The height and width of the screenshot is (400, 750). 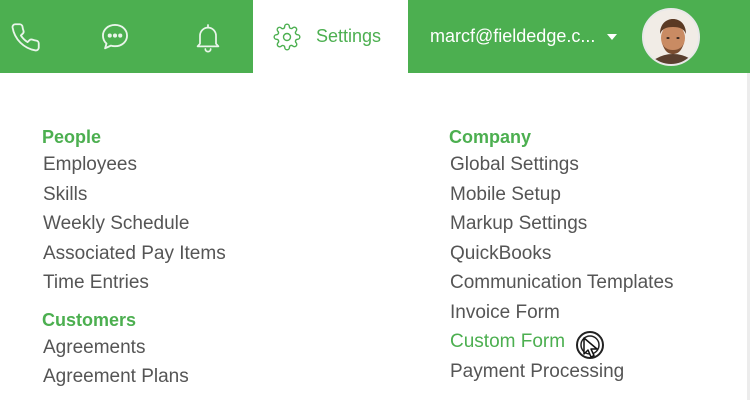 I want to click on bell-icon, so click(x=208, y=37).